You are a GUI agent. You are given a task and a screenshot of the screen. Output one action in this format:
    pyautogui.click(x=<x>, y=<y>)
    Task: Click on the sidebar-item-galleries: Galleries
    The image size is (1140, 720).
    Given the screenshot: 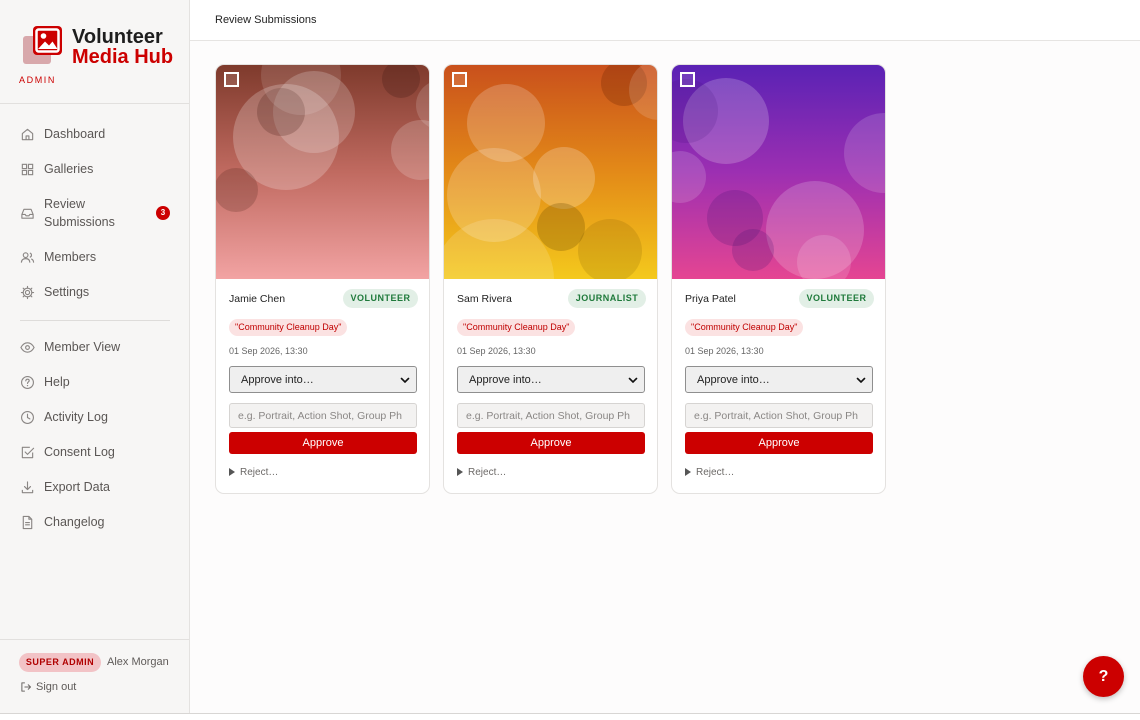 What is the action you would take?
    pyautogui.click(x=94, y=170)
    